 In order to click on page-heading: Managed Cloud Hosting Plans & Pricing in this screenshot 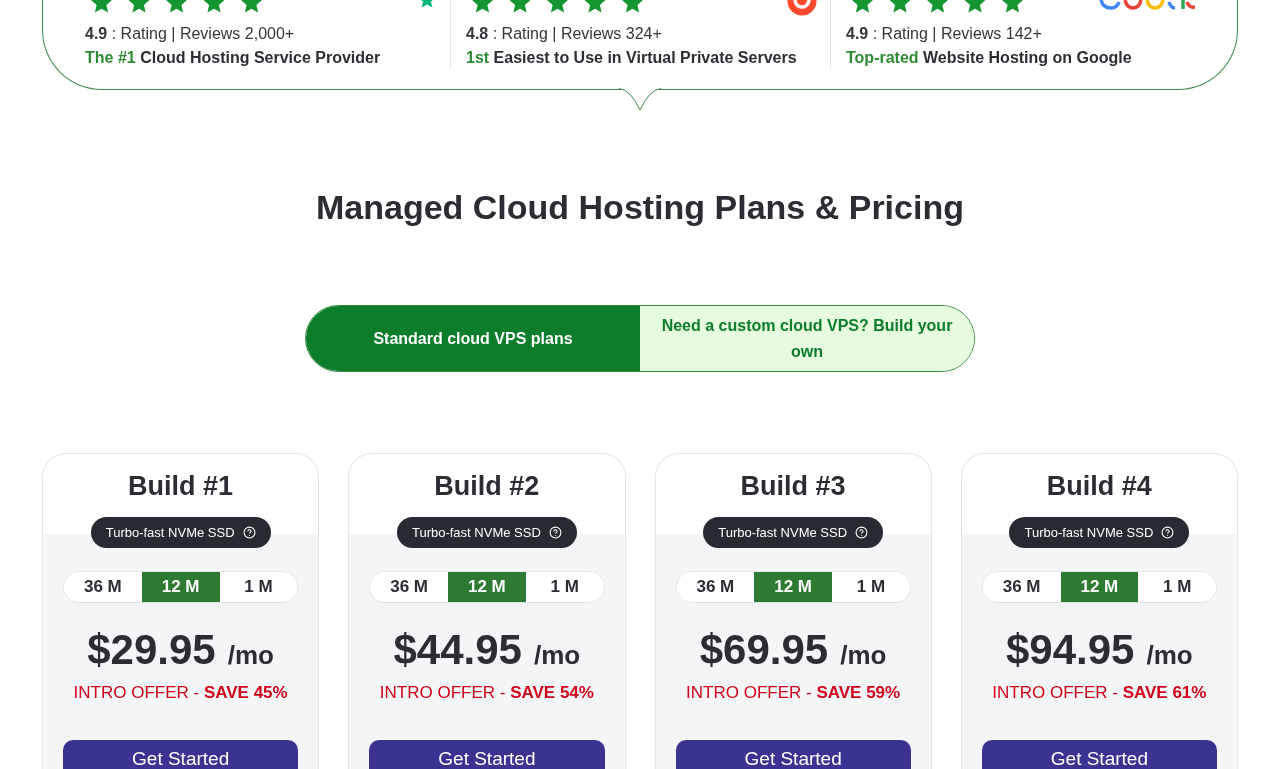, I will do `click(640, 207)`.